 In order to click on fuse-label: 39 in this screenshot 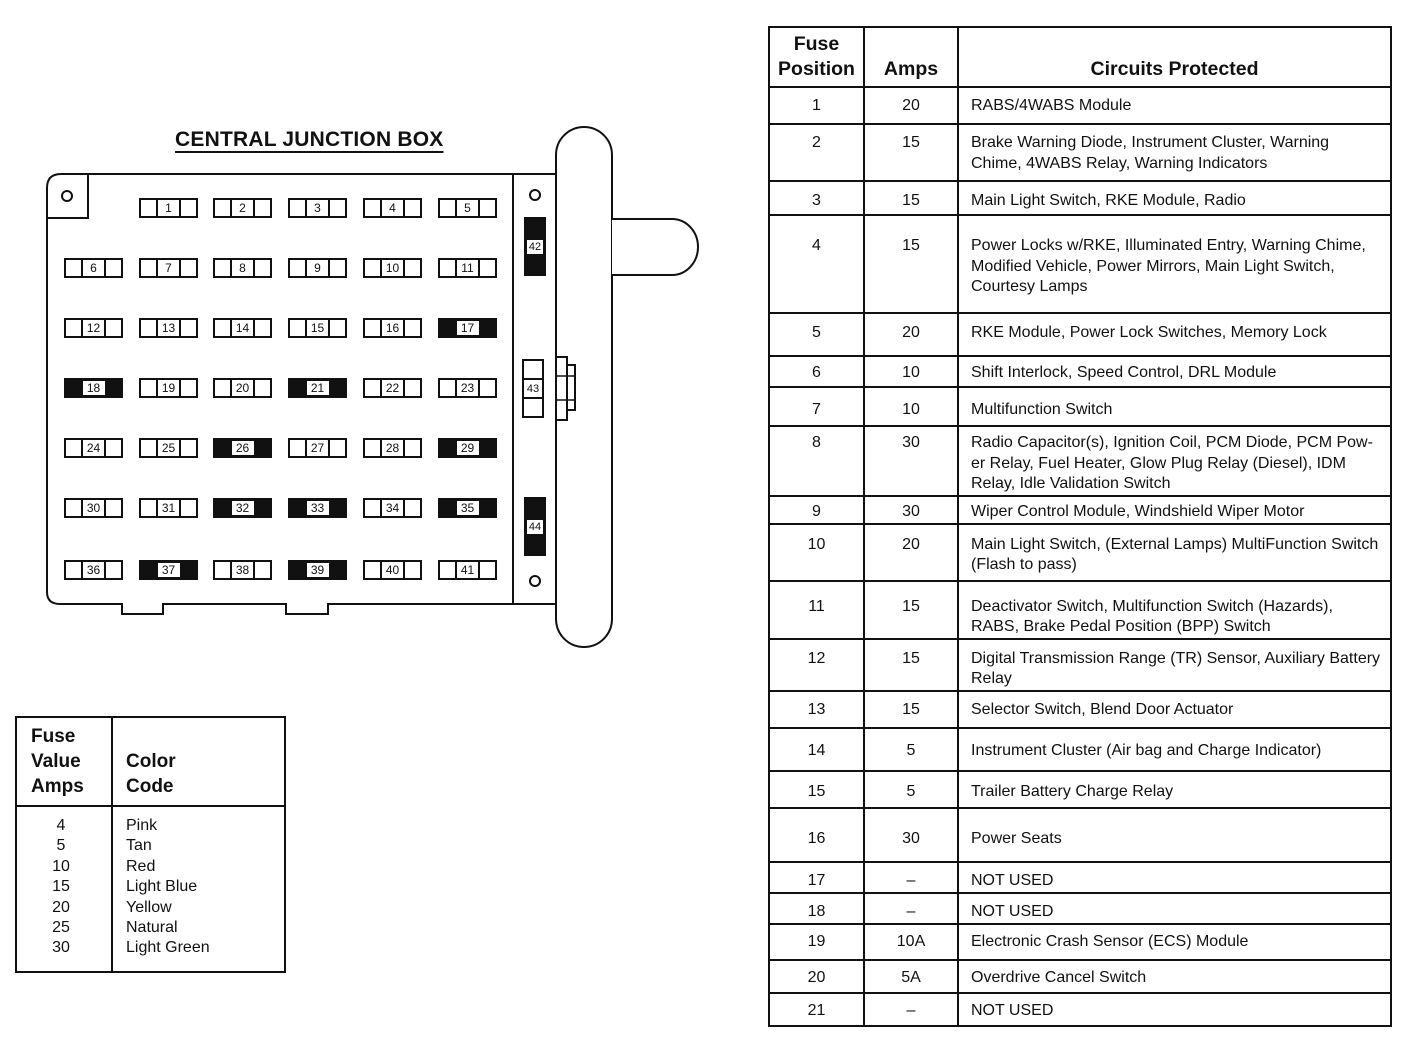, I will do `click(317, 570)`.